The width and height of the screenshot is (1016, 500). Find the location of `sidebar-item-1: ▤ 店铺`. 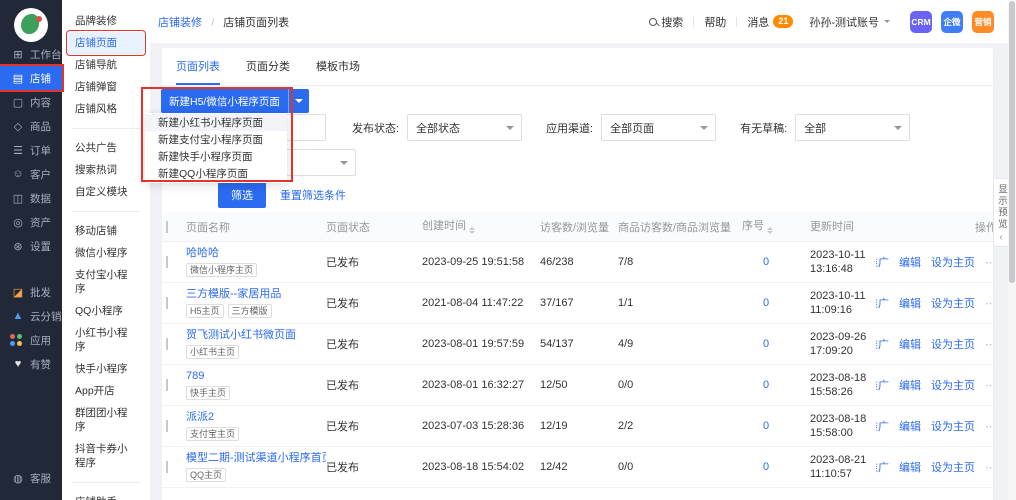

sidebar-item-1: ▤ 店铺 is located at coordinates (32, 78).